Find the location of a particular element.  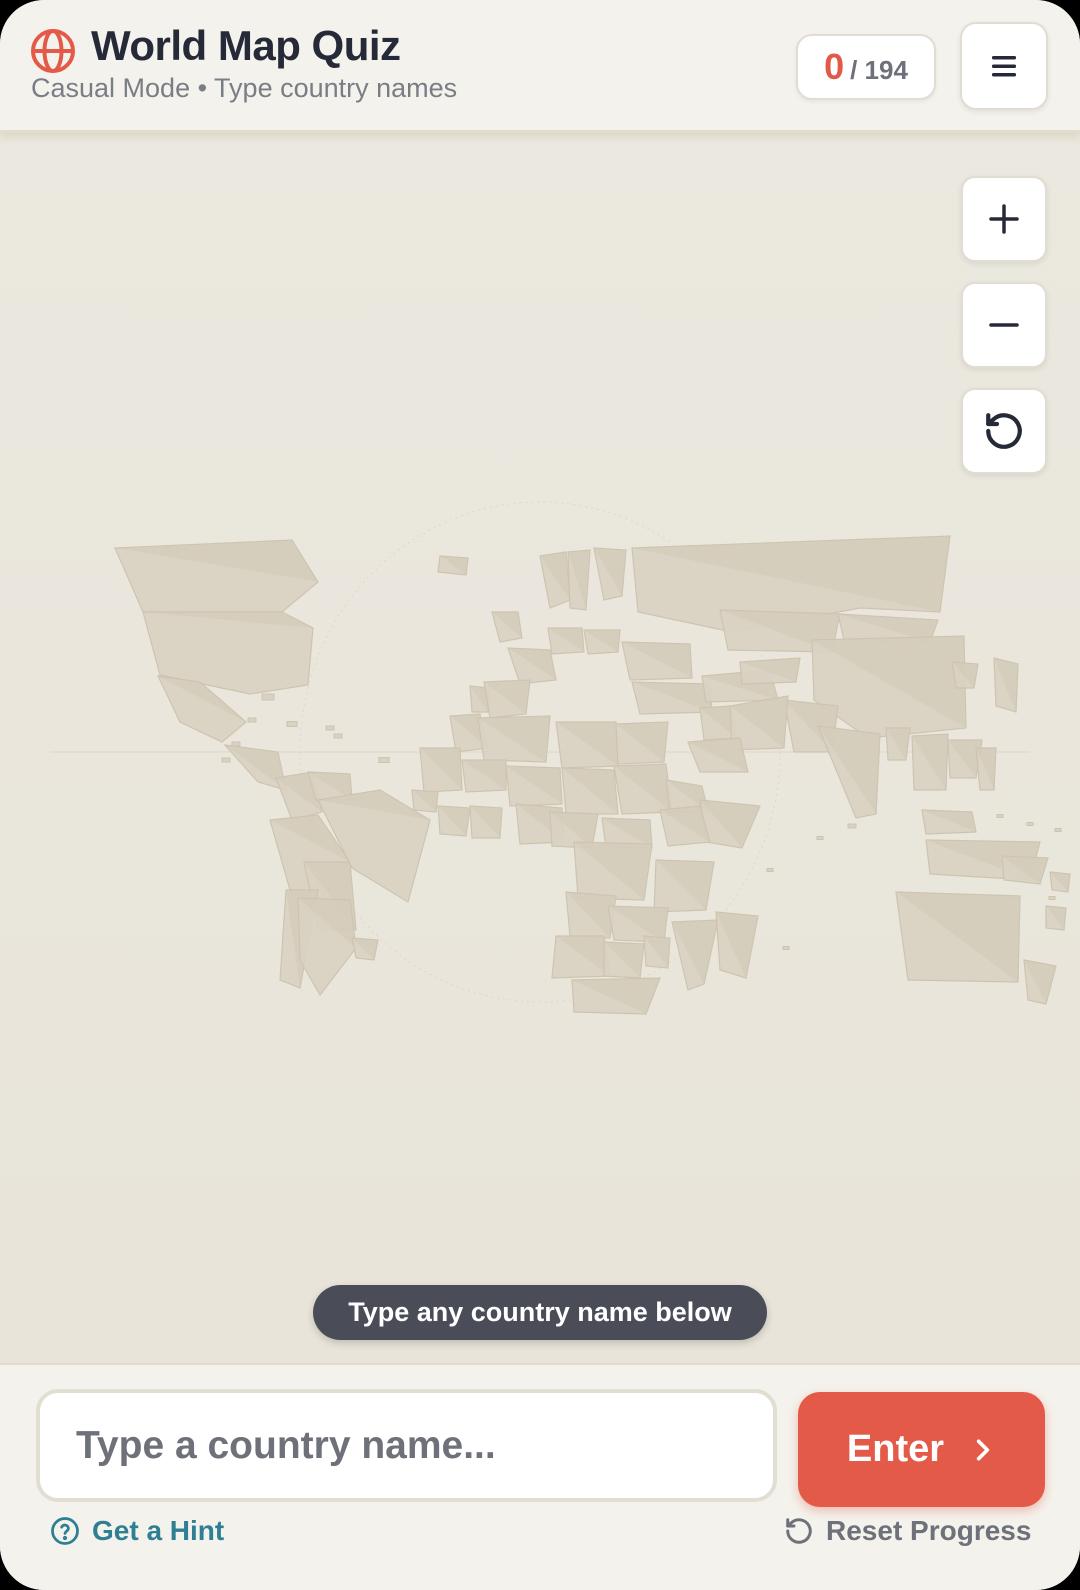

get-hint-link: Get a Hint is located at coordinates (137, 1531).